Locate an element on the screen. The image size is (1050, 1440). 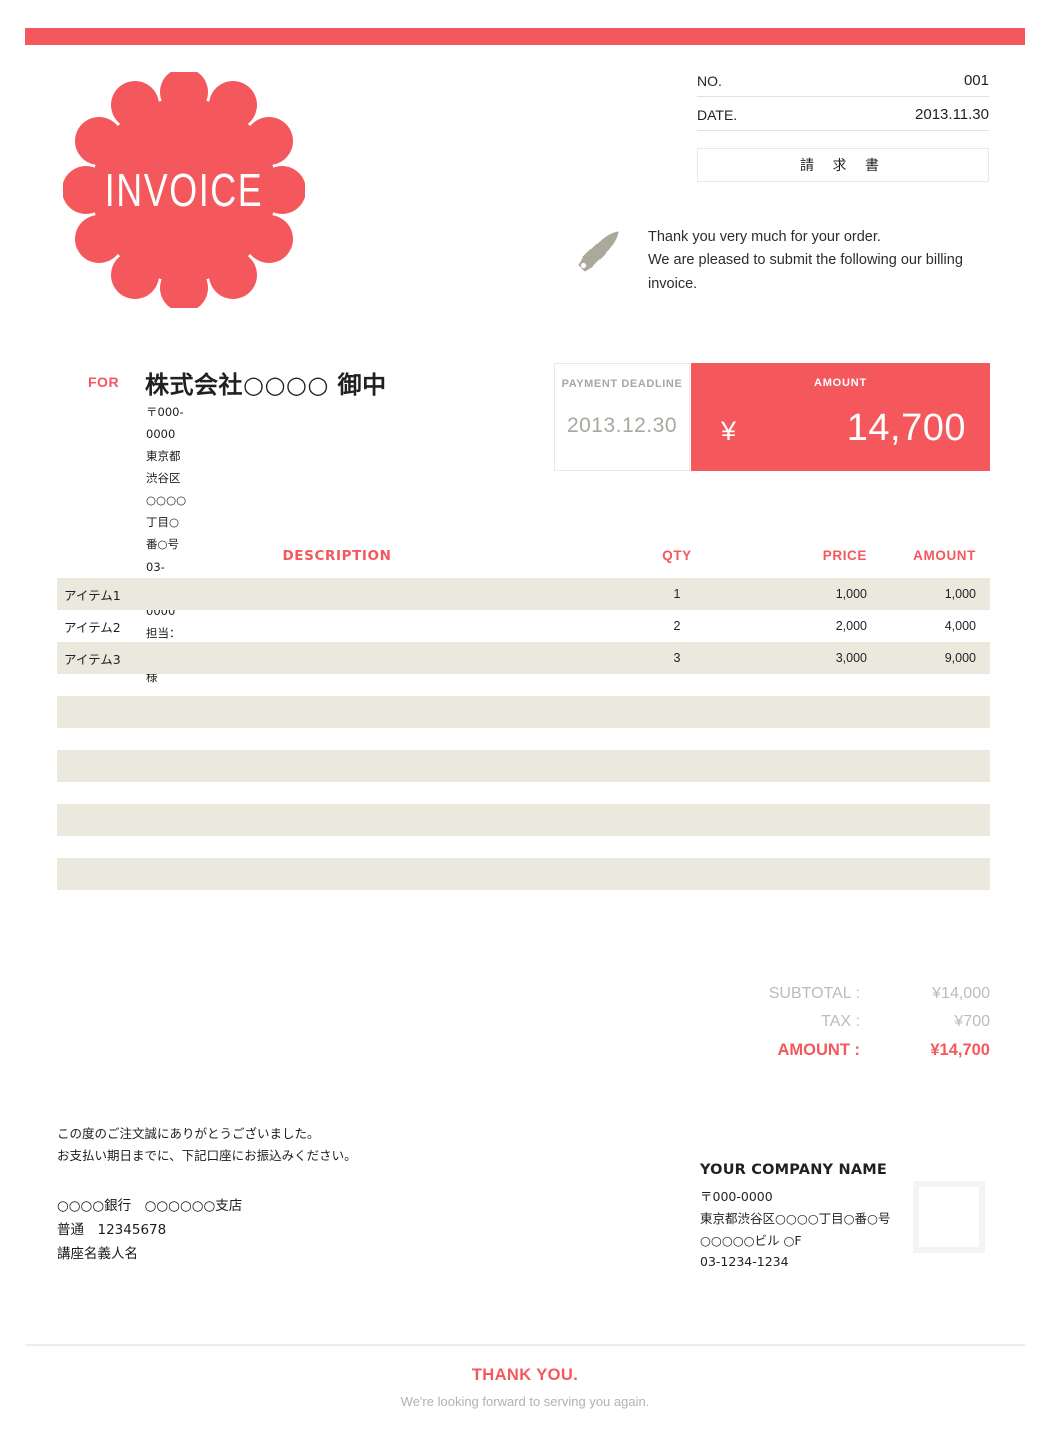
footer-title: THANK YOU. is located at coordinates (525, 1375).